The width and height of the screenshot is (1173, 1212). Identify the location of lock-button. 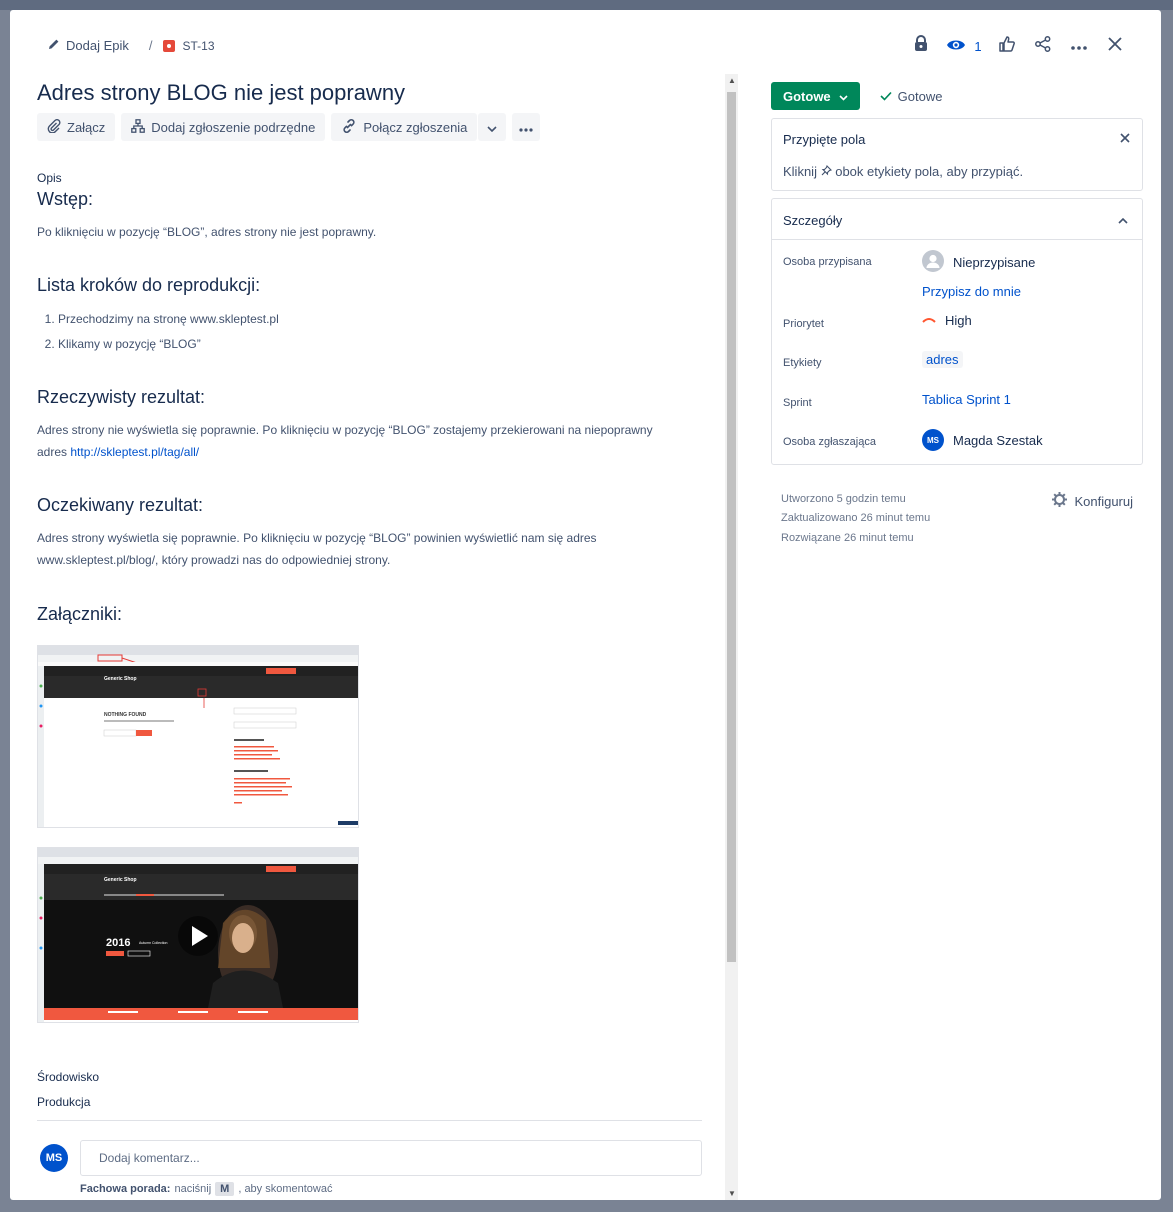
(921, 46).